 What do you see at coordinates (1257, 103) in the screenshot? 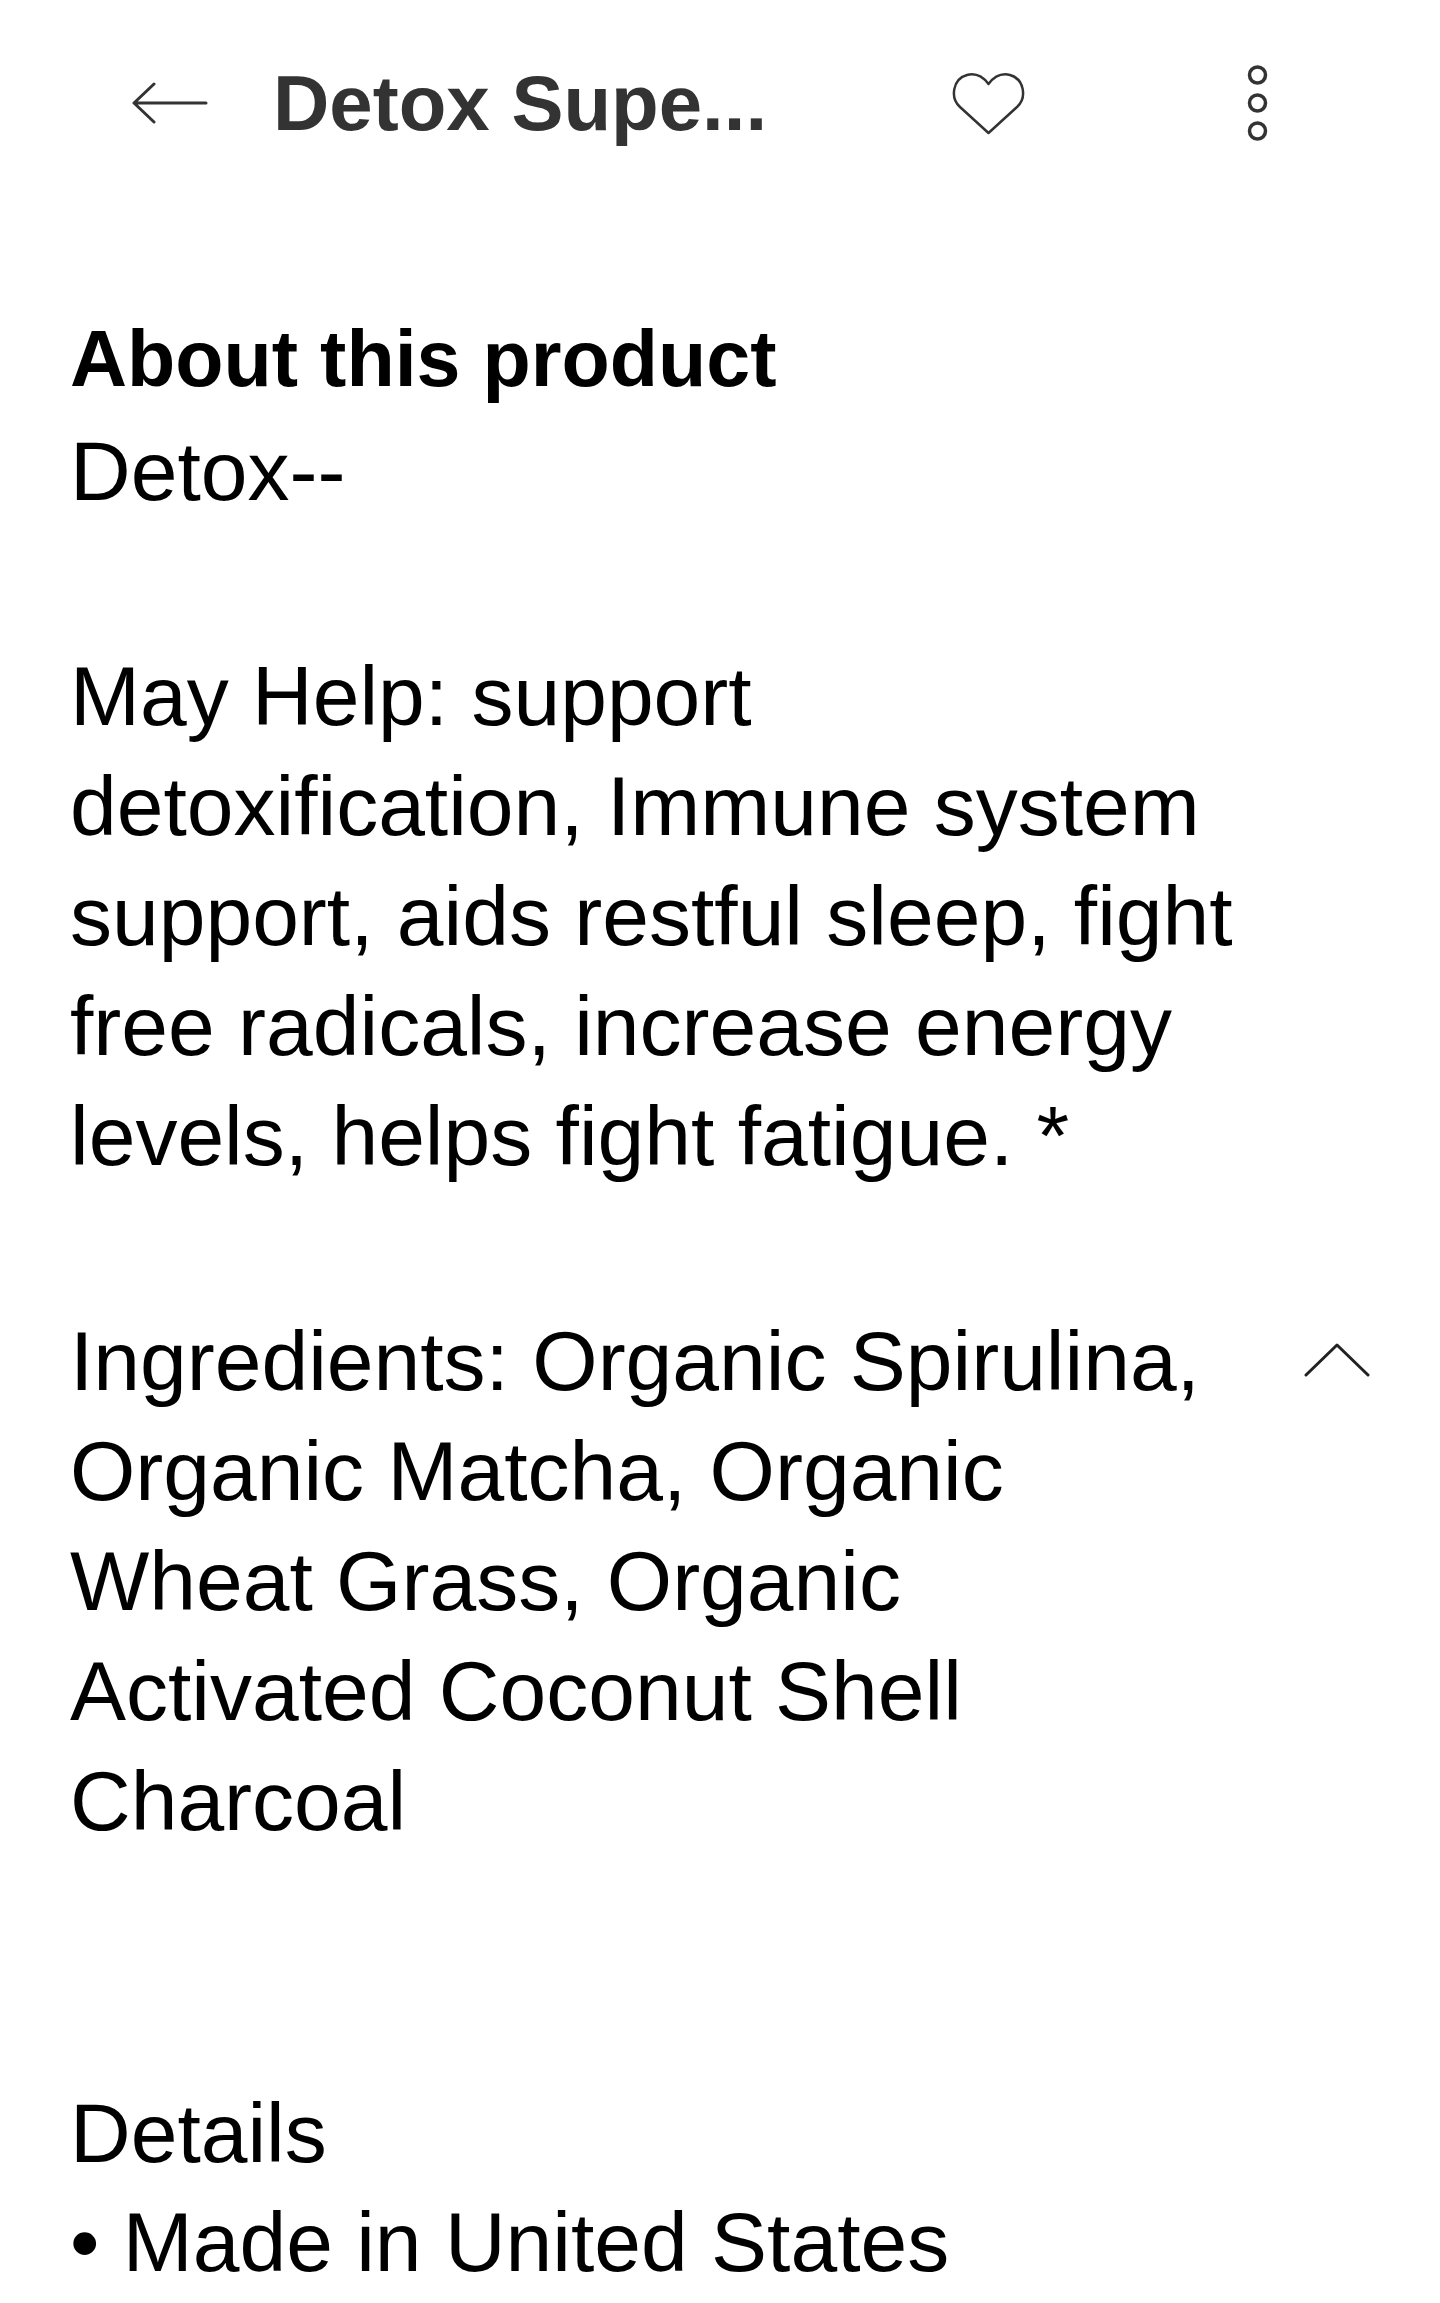
I see `more-menu-icon` at bounding box center [1257, 103].